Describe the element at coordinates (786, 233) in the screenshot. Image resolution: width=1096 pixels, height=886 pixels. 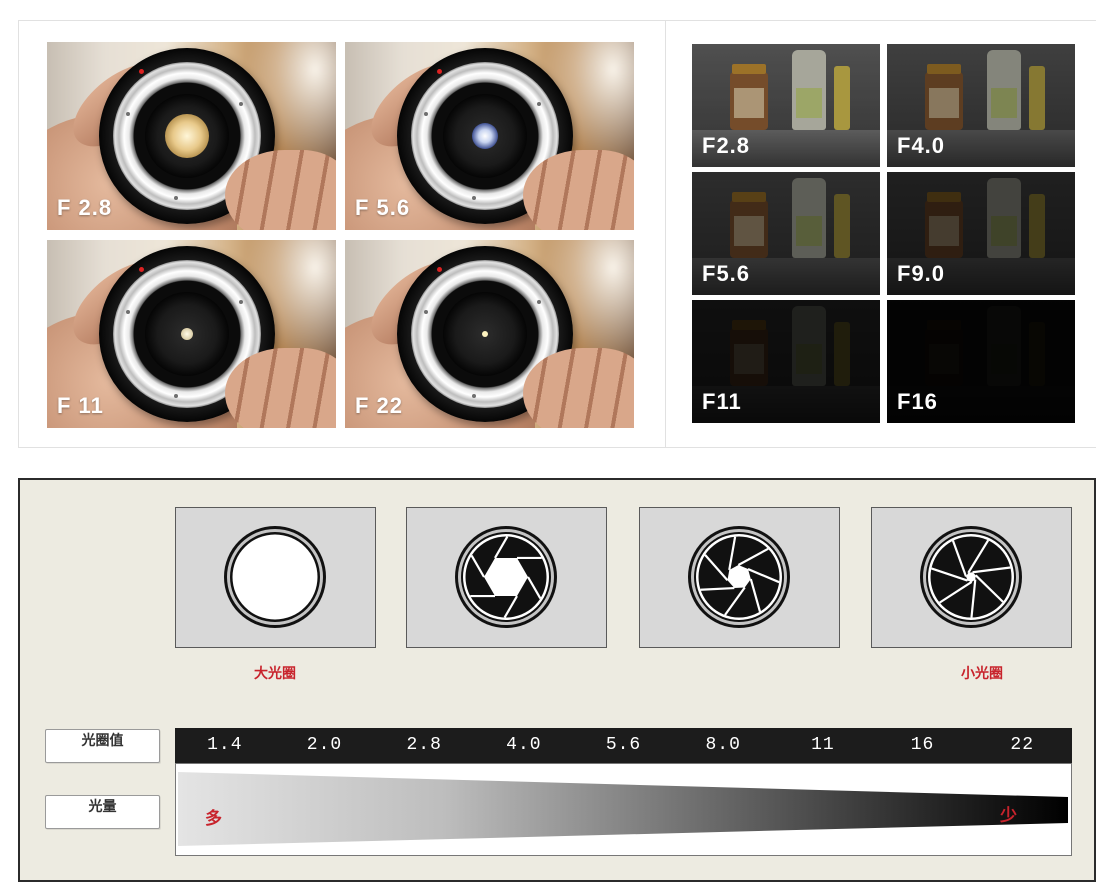
I see `exposure-photo: F5.6` at that location.